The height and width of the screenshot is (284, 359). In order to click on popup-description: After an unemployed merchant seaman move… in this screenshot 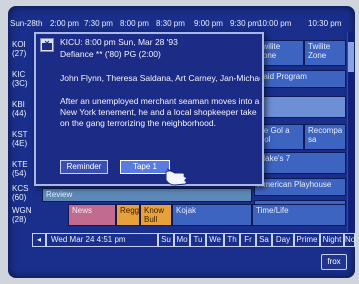, I will do `click(160, 112)`.